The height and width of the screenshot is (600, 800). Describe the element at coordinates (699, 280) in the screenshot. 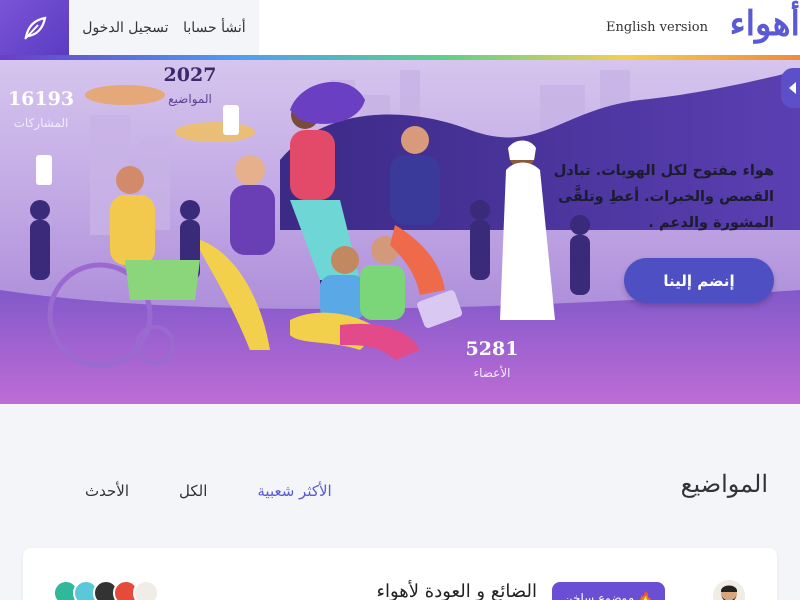

I see `join-us-button: إنضم إلينا` at that location.